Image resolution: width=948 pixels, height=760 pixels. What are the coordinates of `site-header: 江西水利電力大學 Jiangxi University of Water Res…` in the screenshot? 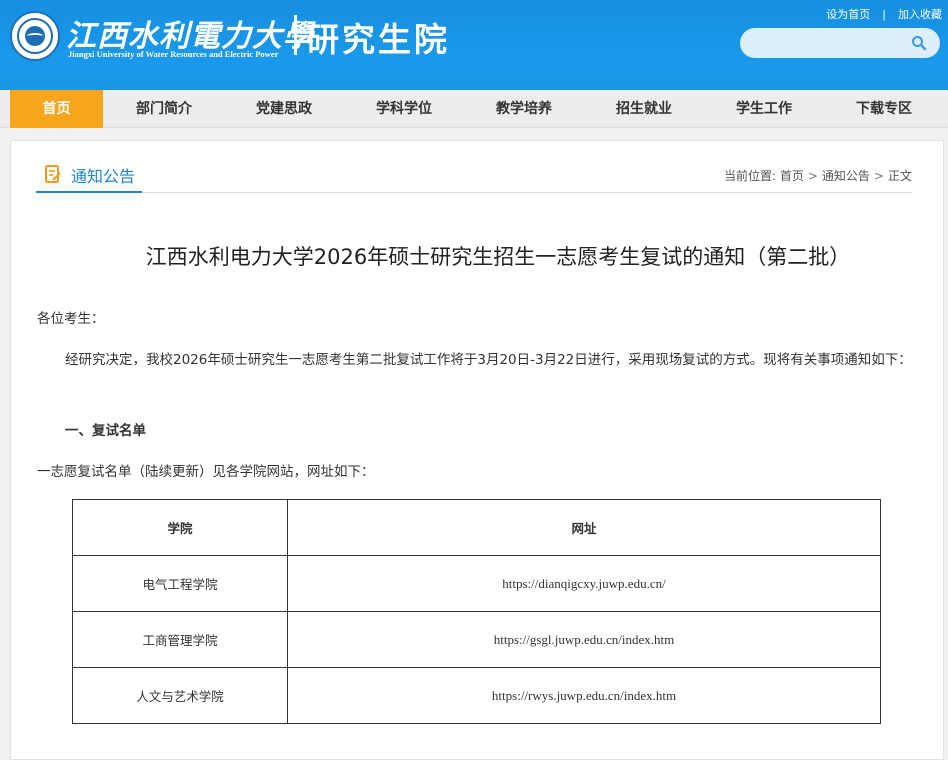 It's located at (474, 45).